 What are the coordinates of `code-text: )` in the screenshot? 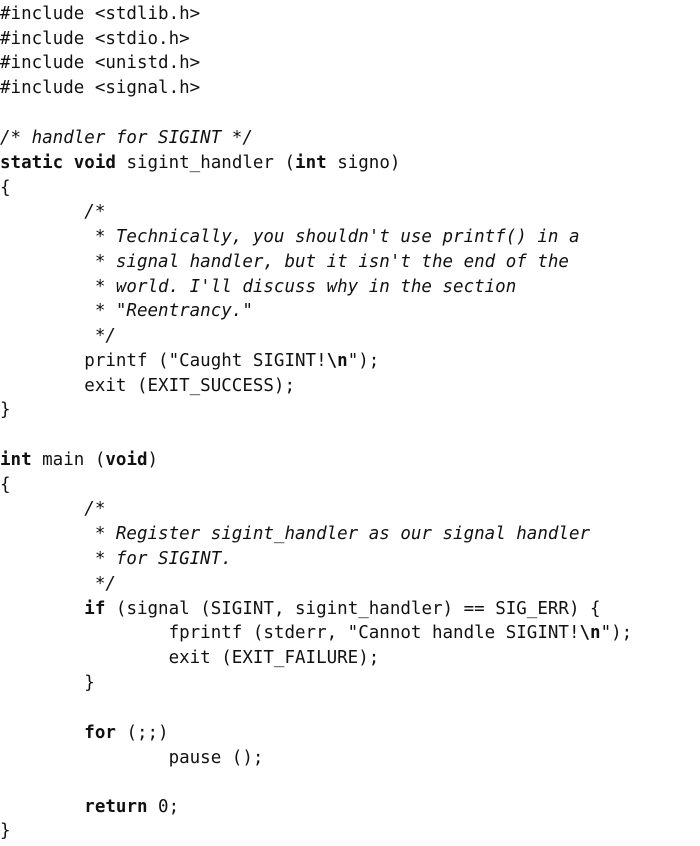 It's located at (153, 460).